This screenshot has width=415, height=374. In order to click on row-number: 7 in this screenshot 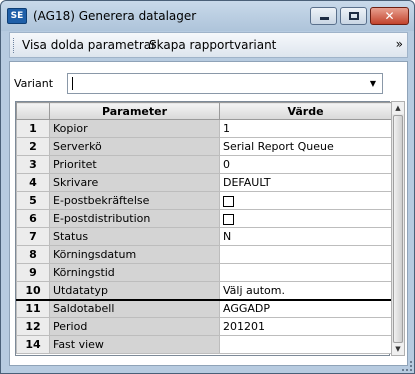, I will do `click(33, 236)`.